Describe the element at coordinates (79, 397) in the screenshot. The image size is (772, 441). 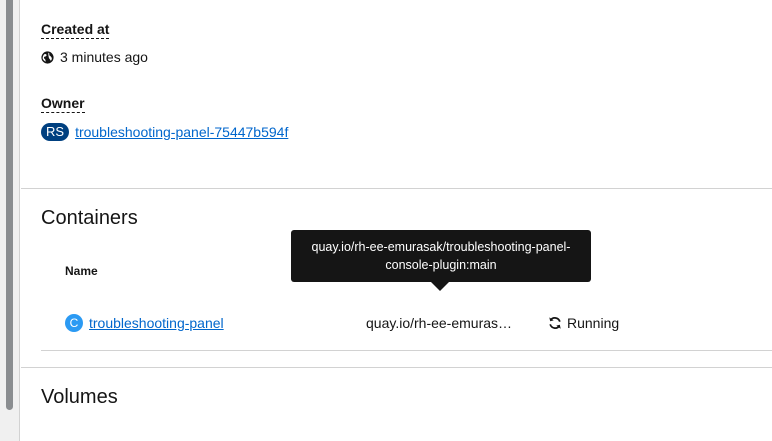
I see `volumes-section-title: Volumes` at that location.